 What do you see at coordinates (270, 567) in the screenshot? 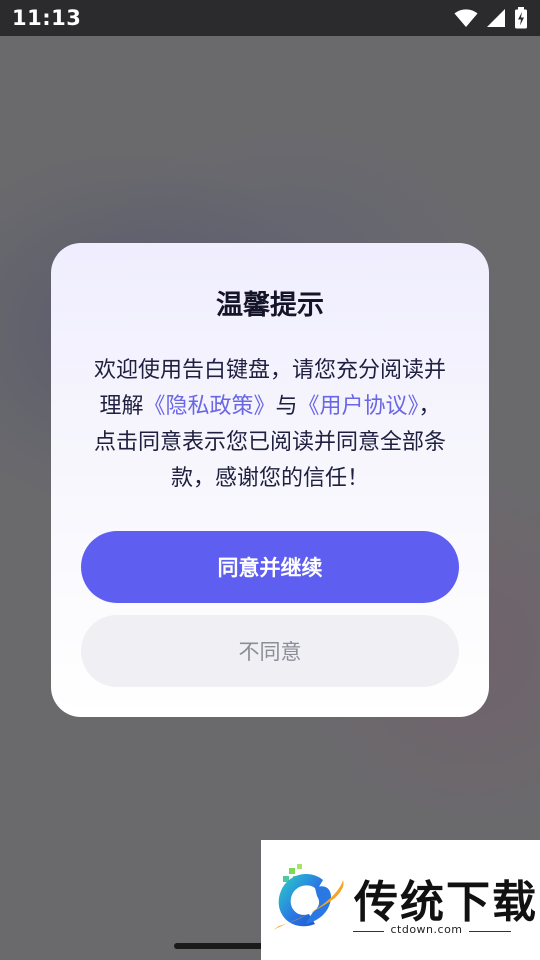
I see `agree-continue-button: 同意并继续` at bounding box center [270, 567].